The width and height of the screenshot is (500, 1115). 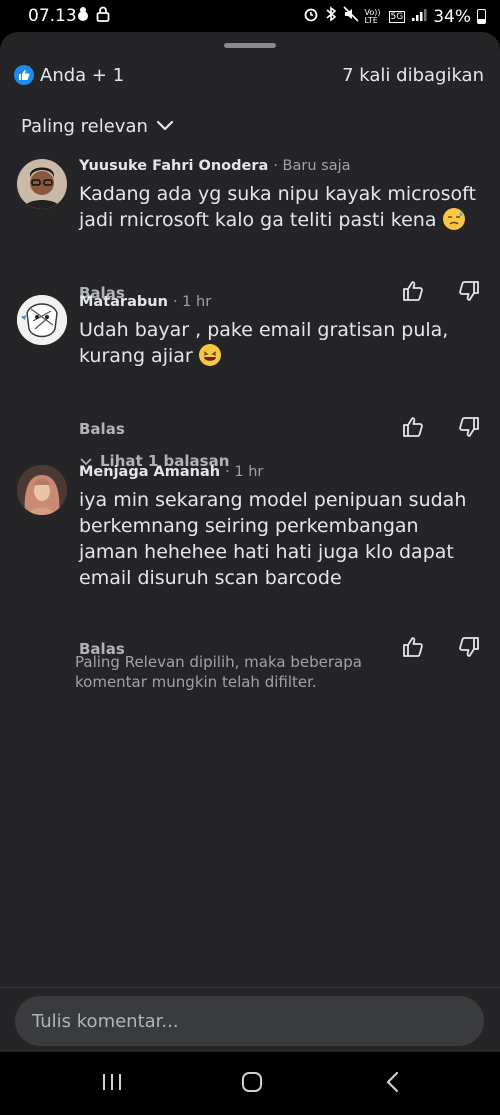 What do you see at coordinates (331, 16) in the screenshot?
I see `bluetooth-icon` at bounding box center [331, 16].